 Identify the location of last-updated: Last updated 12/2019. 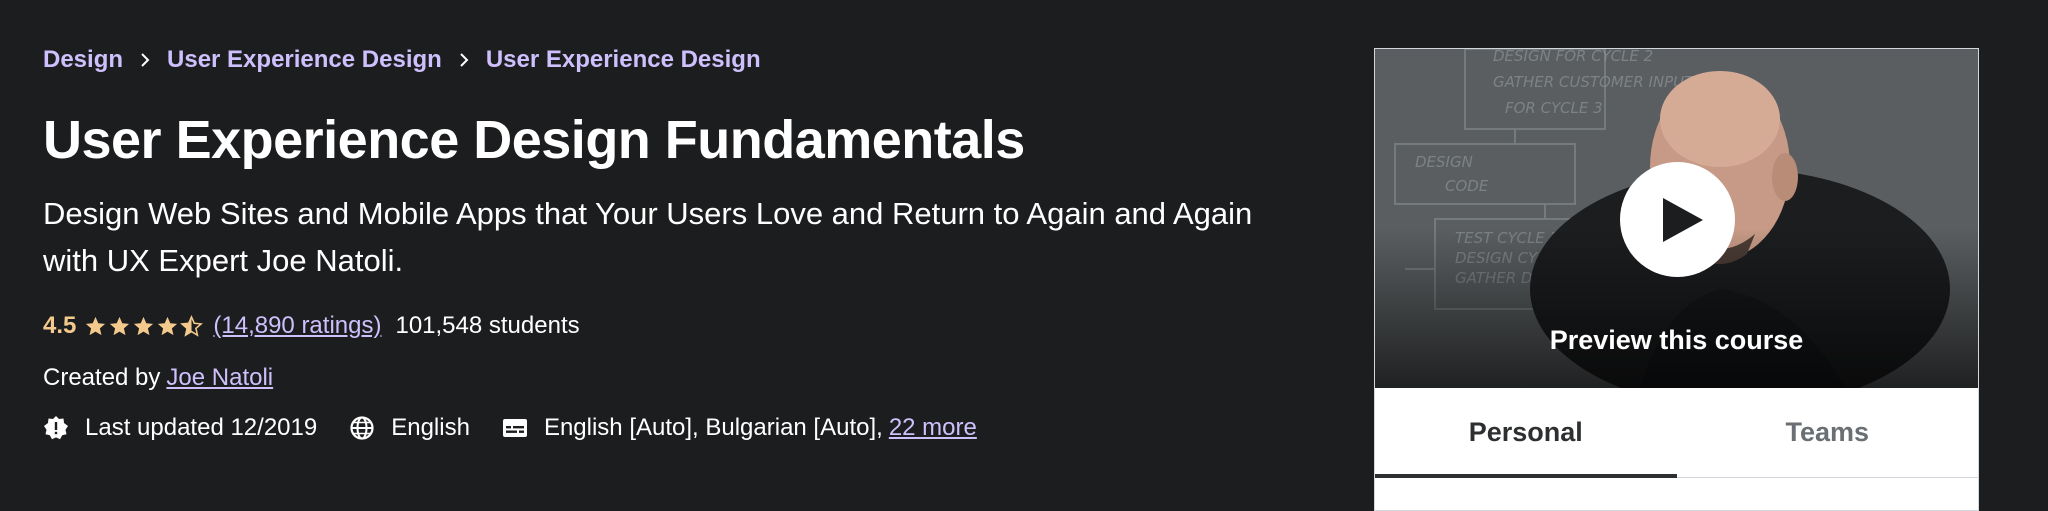
(180, 428).